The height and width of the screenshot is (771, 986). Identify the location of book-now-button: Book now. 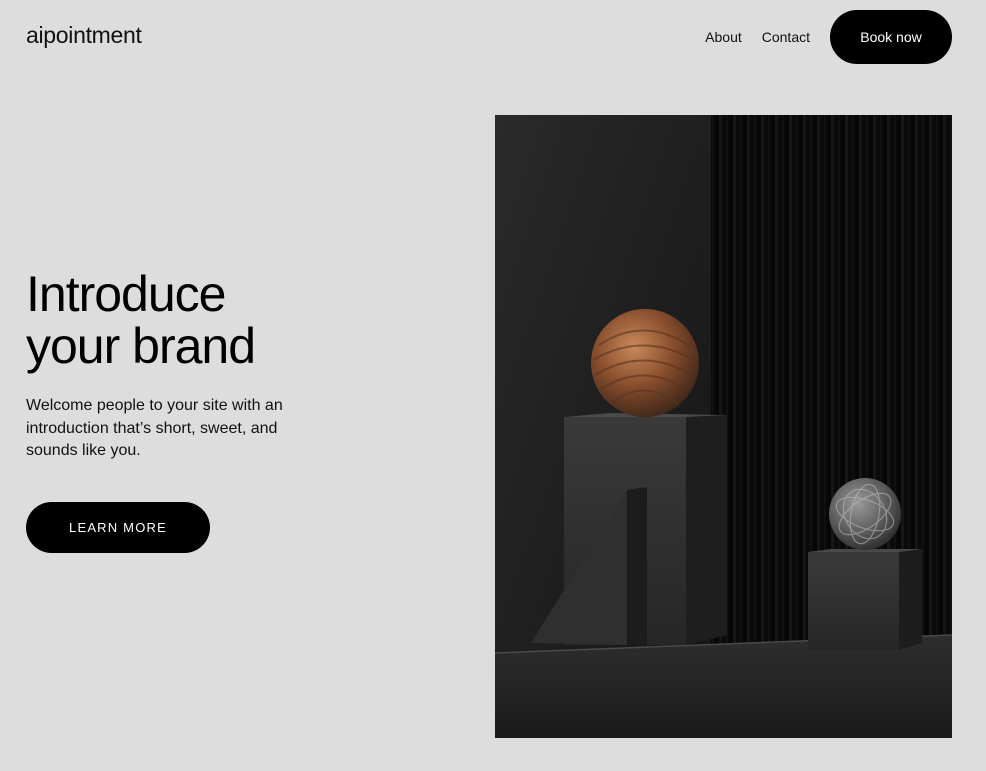
(891, 37).